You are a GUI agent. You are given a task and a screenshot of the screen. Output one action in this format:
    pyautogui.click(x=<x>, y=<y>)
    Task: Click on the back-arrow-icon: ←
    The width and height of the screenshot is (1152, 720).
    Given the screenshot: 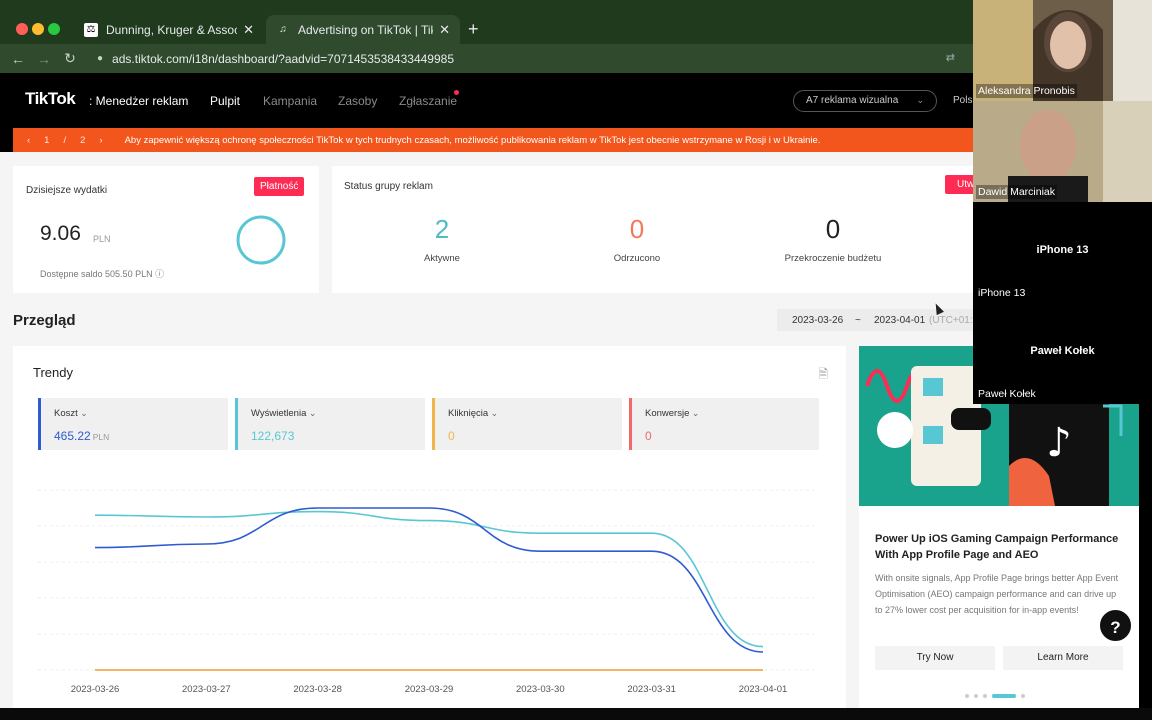 What is the action you would take?
    pyautogui.click(x=18, y=59)
    